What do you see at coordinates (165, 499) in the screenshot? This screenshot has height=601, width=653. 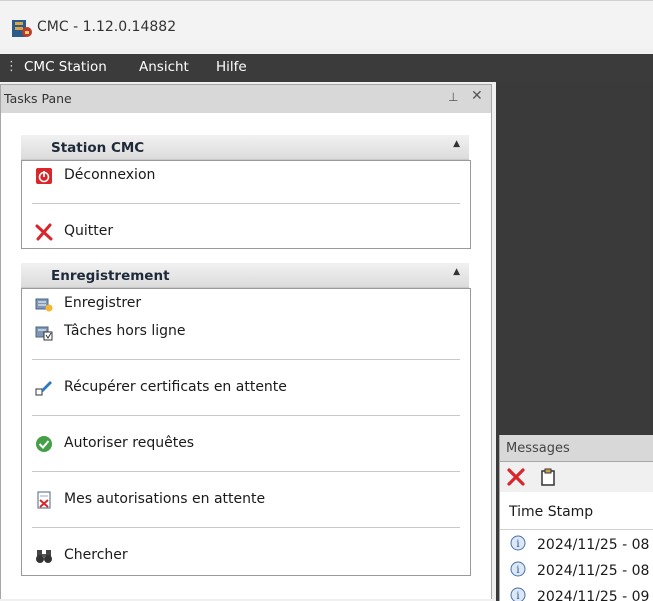 I see `task-label: Mes autorisations en attente` at bounding box center [165, 499].